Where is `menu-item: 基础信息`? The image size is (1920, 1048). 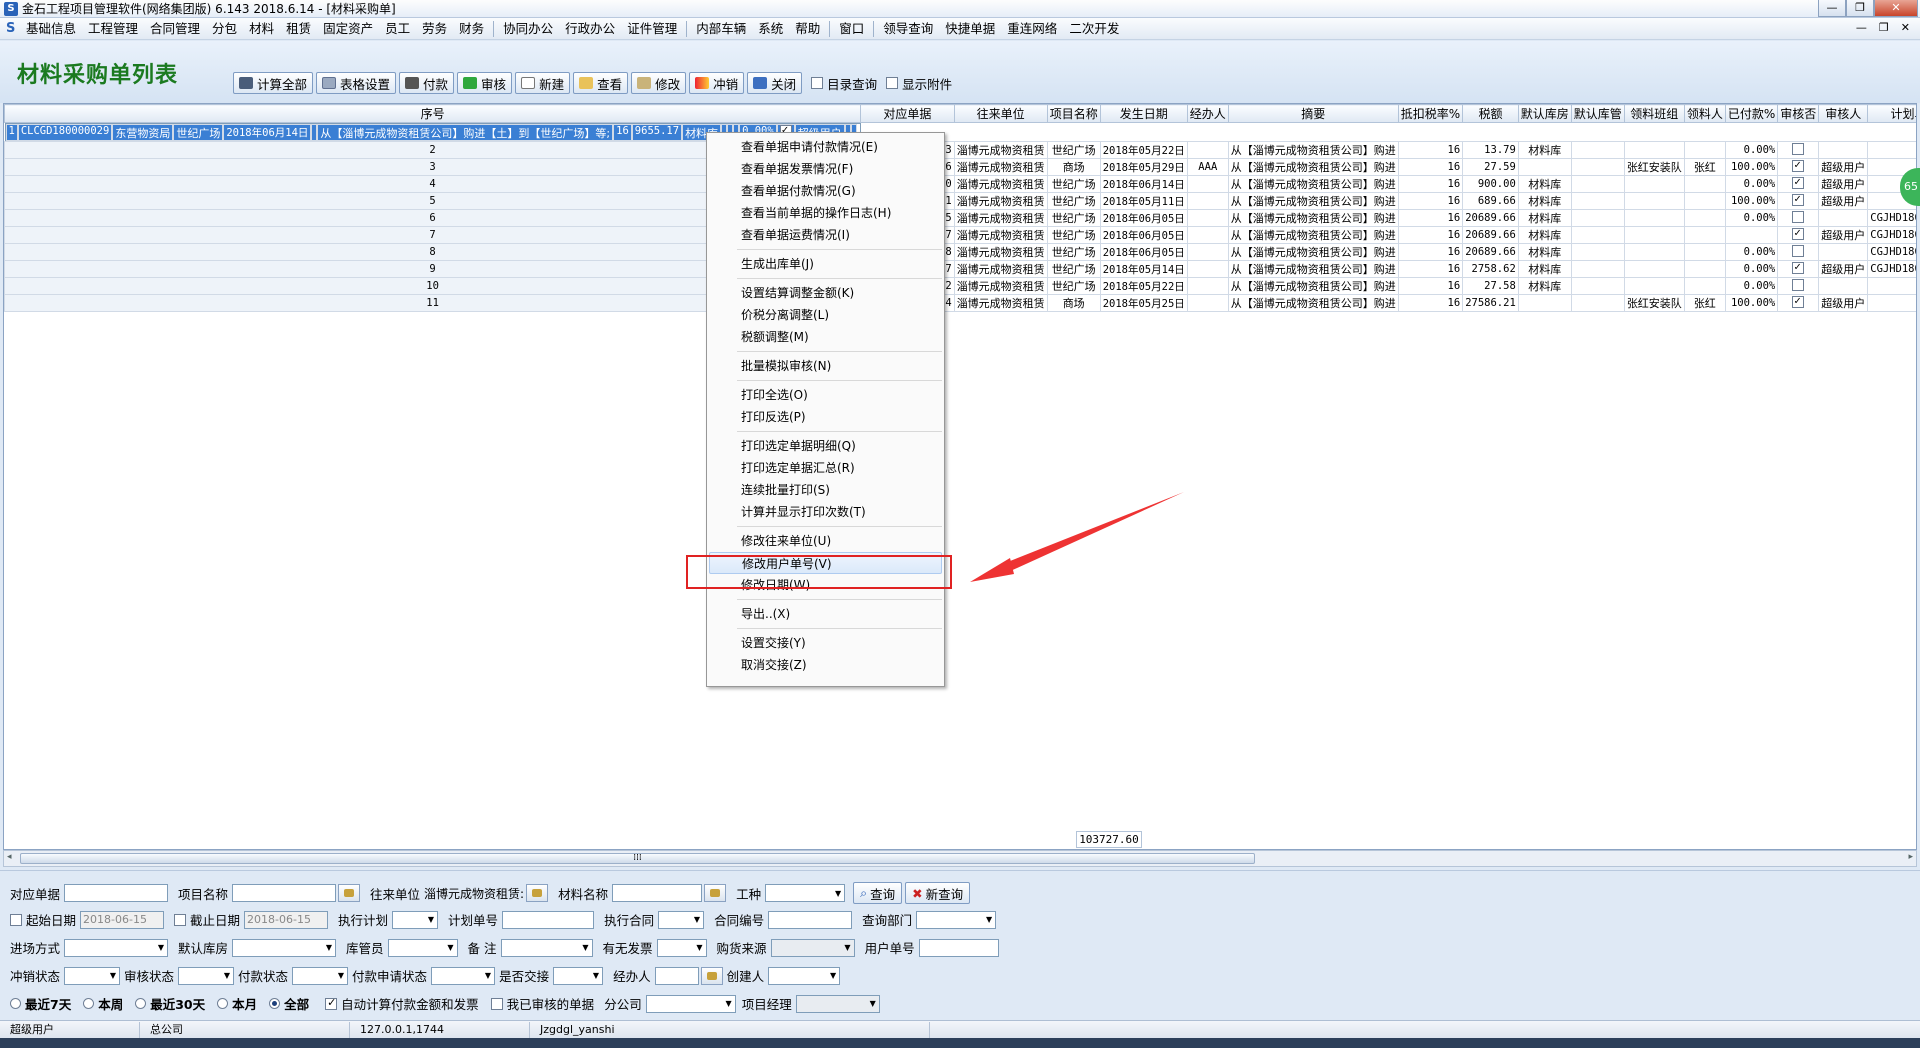
menu-item: 基础信息 is located at coordinates (51, 29).